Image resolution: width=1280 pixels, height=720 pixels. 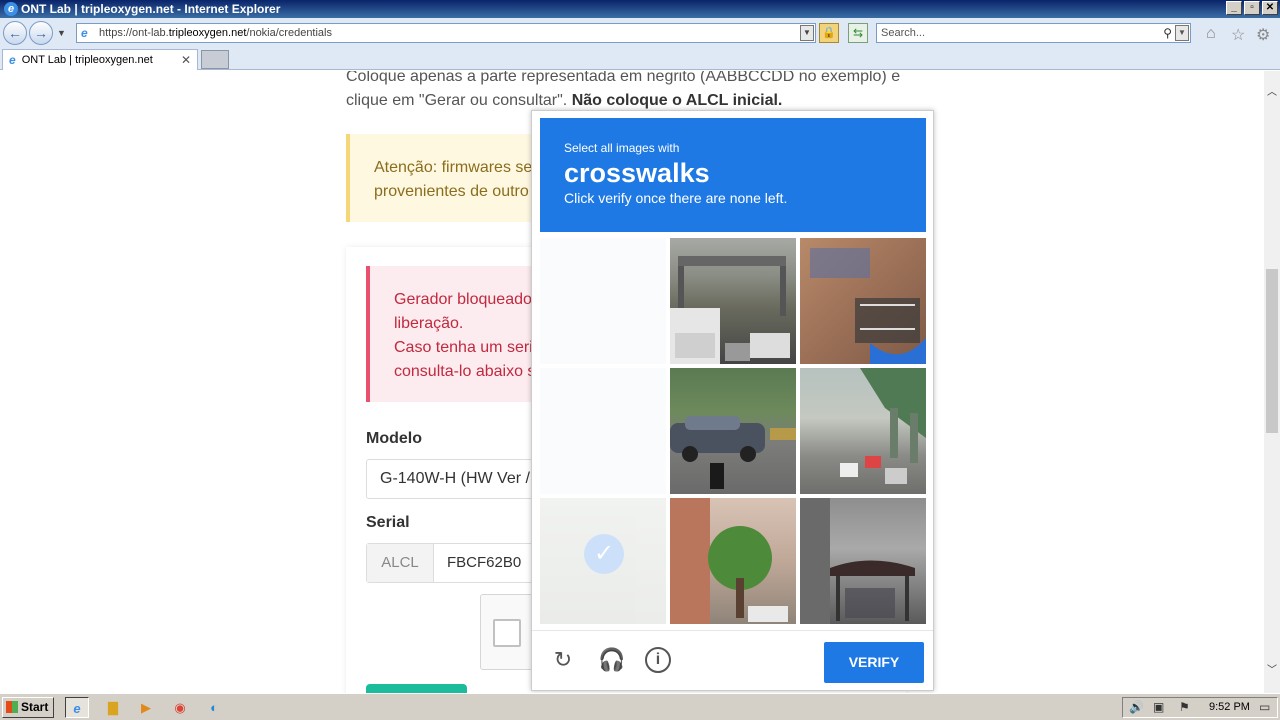 I want to click on start-label: Start, so click(x=35, y=707).